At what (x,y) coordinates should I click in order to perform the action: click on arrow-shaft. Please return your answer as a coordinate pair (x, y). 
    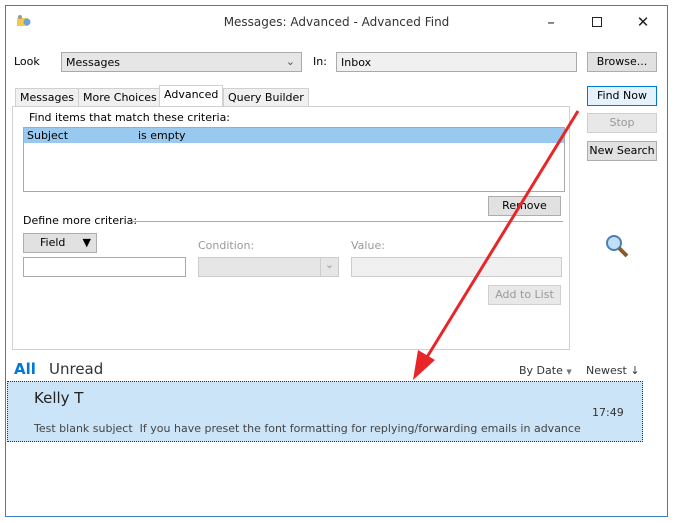
    Looking at the image, I should click on (501, 236).